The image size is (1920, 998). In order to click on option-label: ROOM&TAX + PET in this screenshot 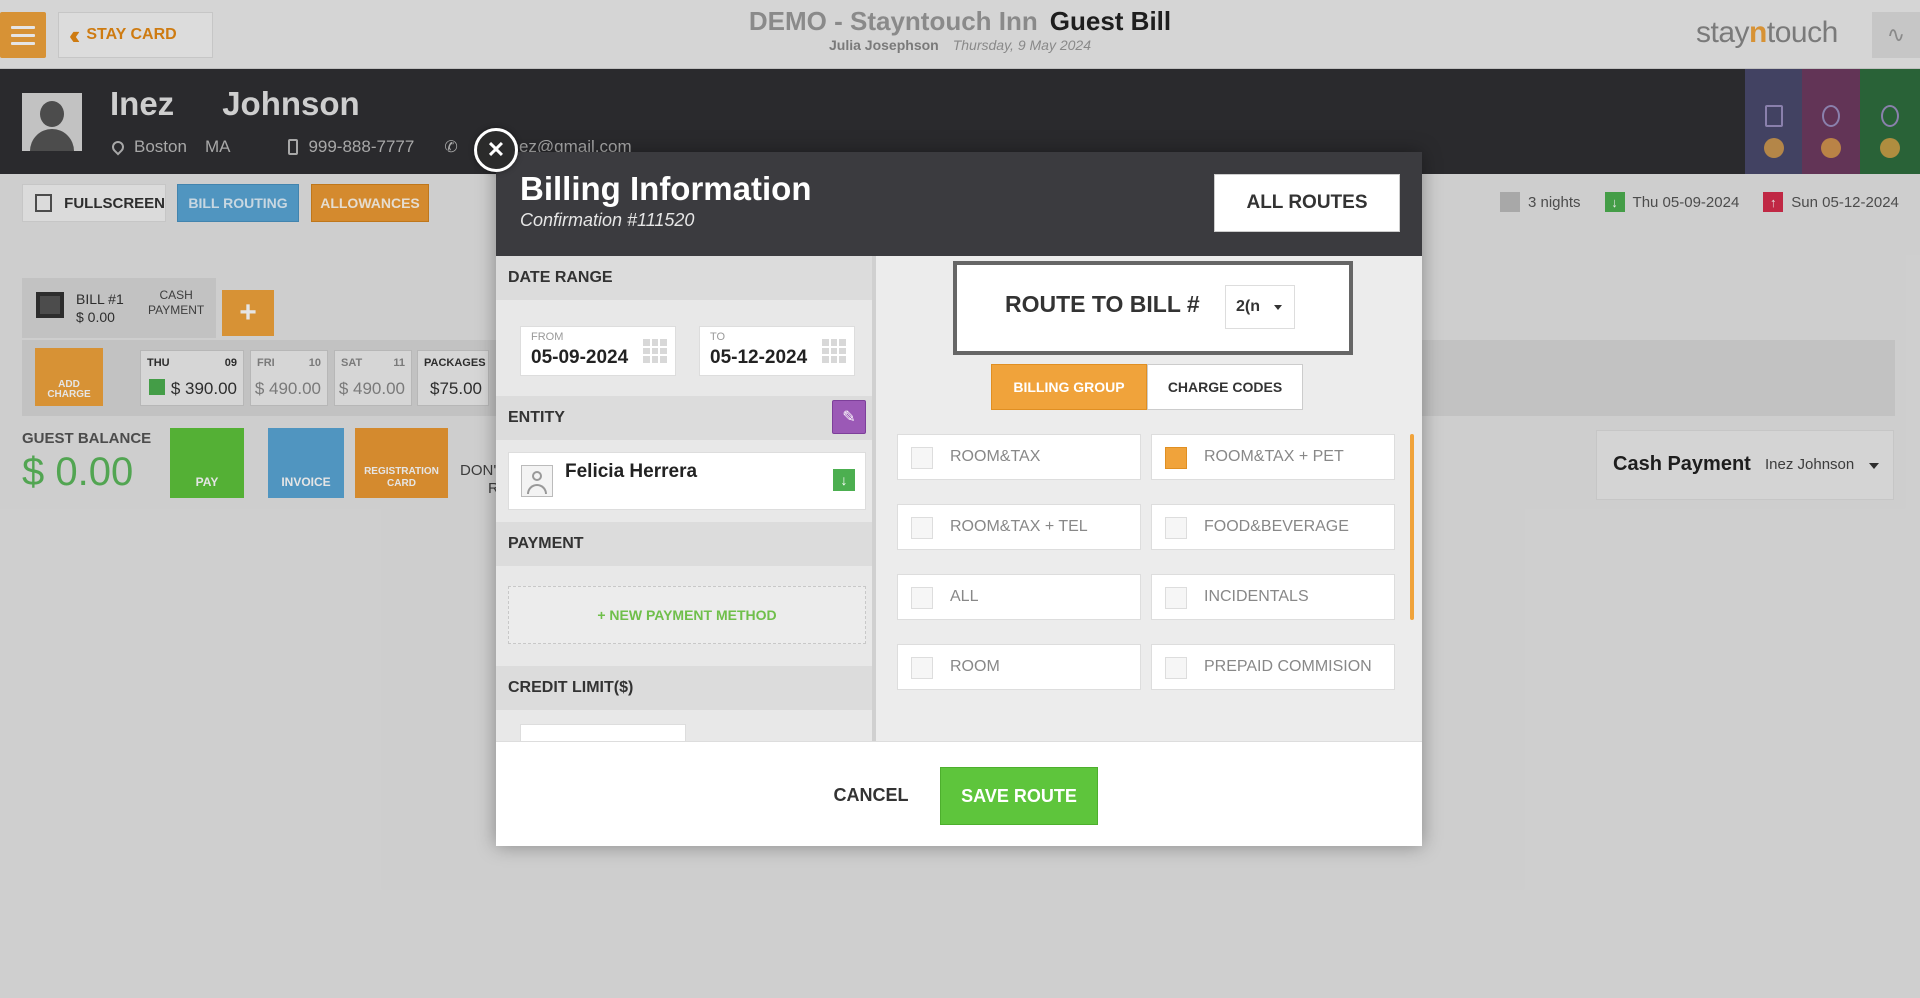, I will do `click(1274, 456)`.